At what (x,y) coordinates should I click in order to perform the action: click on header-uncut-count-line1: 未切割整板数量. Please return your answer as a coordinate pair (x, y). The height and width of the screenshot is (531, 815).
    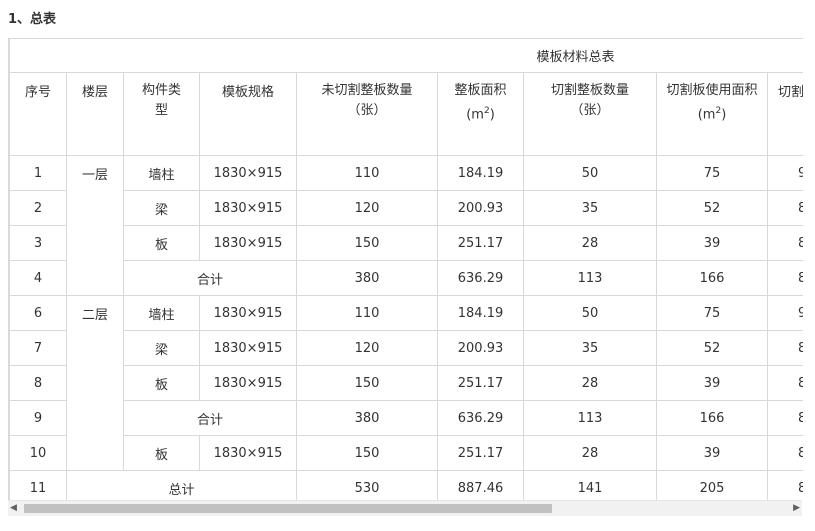
    Looking at the image, I should click on (367, 90).